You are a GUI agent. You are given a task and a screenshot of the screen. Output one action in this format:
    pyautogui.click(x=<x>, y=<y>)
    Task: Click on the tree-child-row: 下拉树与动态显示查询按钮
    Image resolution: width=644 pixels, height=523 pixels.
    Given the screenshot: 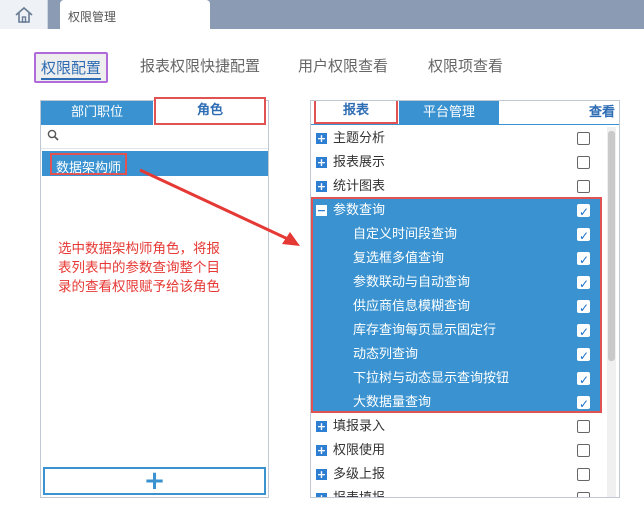 What is the action you would take?
    pyautogui.click(x=457, y=379)
    